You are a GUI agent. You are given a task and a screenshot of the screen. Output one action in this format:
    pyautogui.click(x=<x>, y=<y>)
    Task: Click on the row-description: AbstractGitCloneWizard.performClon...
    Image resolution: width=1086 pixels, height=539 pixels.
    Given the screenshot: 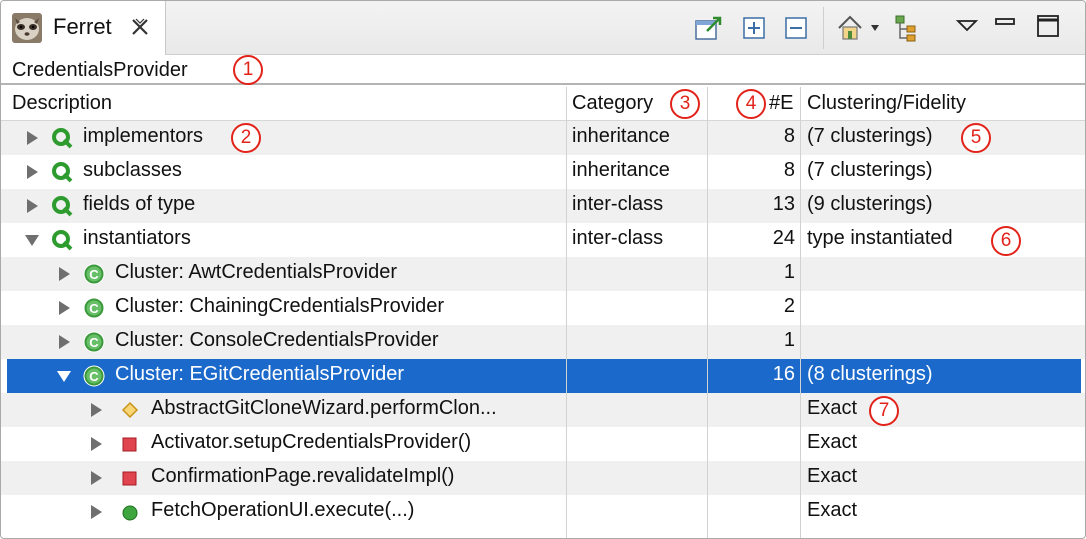 What is the action you would take?
    pyautogui.click(x=324, y=408)
    